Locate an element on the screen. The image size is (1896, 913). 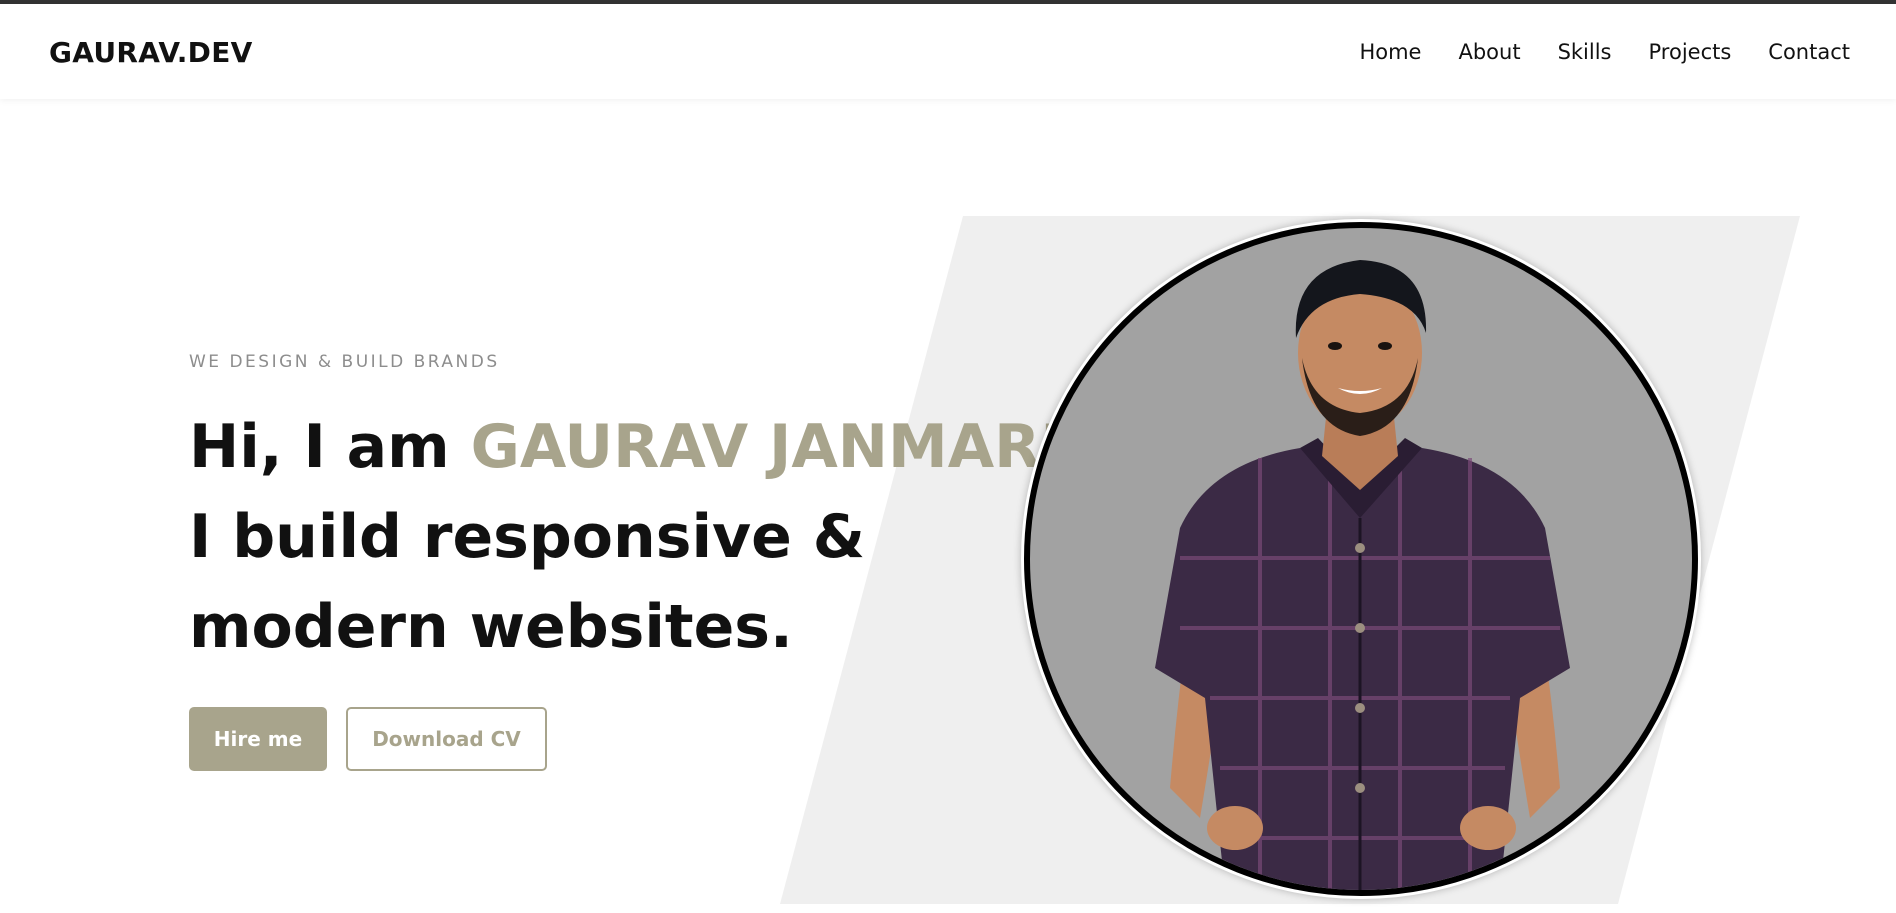
headline-line-1: Hi, I am GAURAV JANMARE is located at coordinates (635, 447).